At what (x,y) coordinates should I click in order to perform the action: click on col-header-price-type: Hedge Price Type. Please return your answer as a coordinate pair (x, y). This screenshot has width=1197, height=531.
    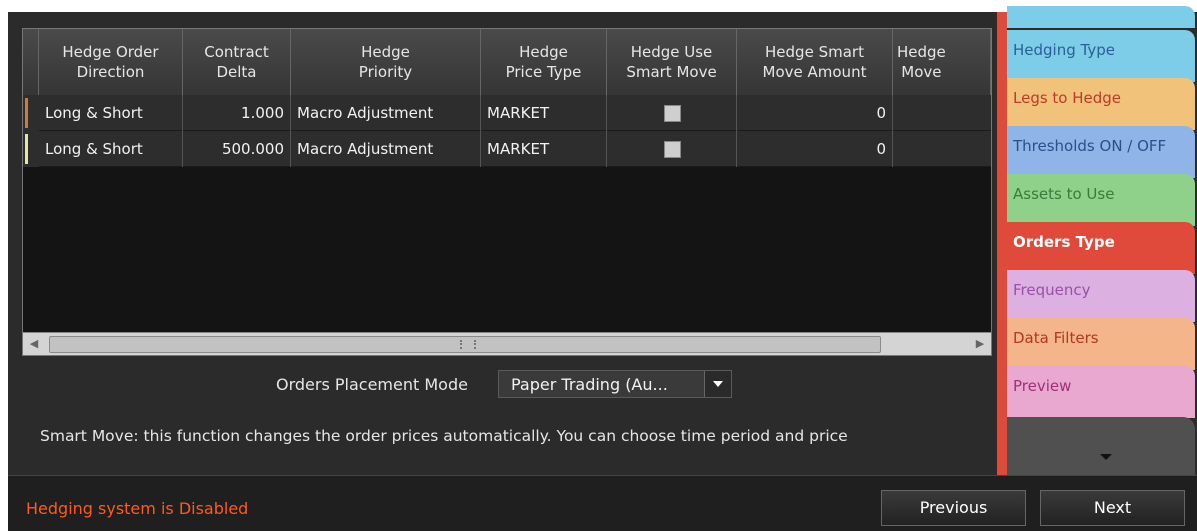
    Looking at the image, I should click on (544, 62).